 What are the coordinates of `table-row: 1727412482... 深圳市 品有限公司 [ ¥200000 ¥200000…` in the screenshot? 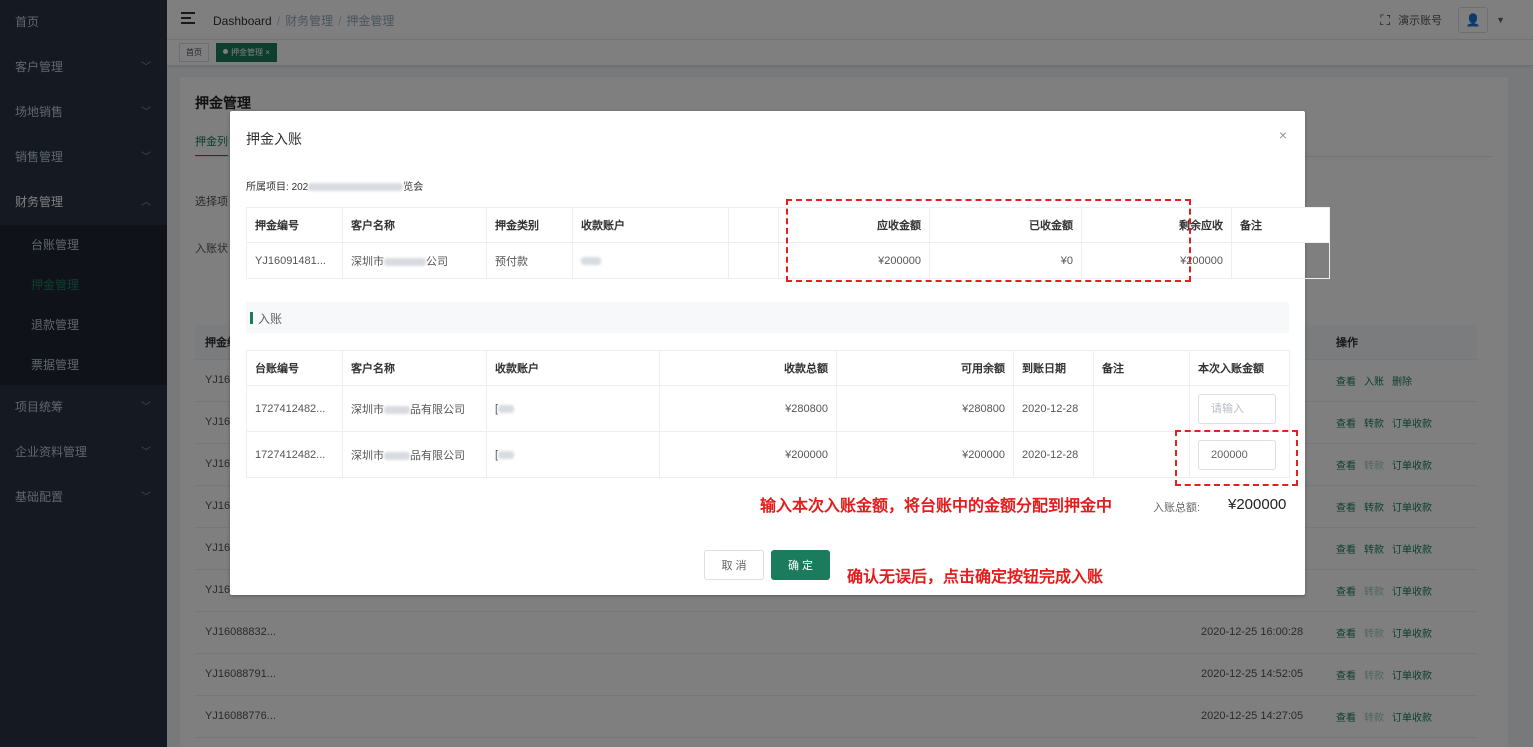 It's located at (768, 454).